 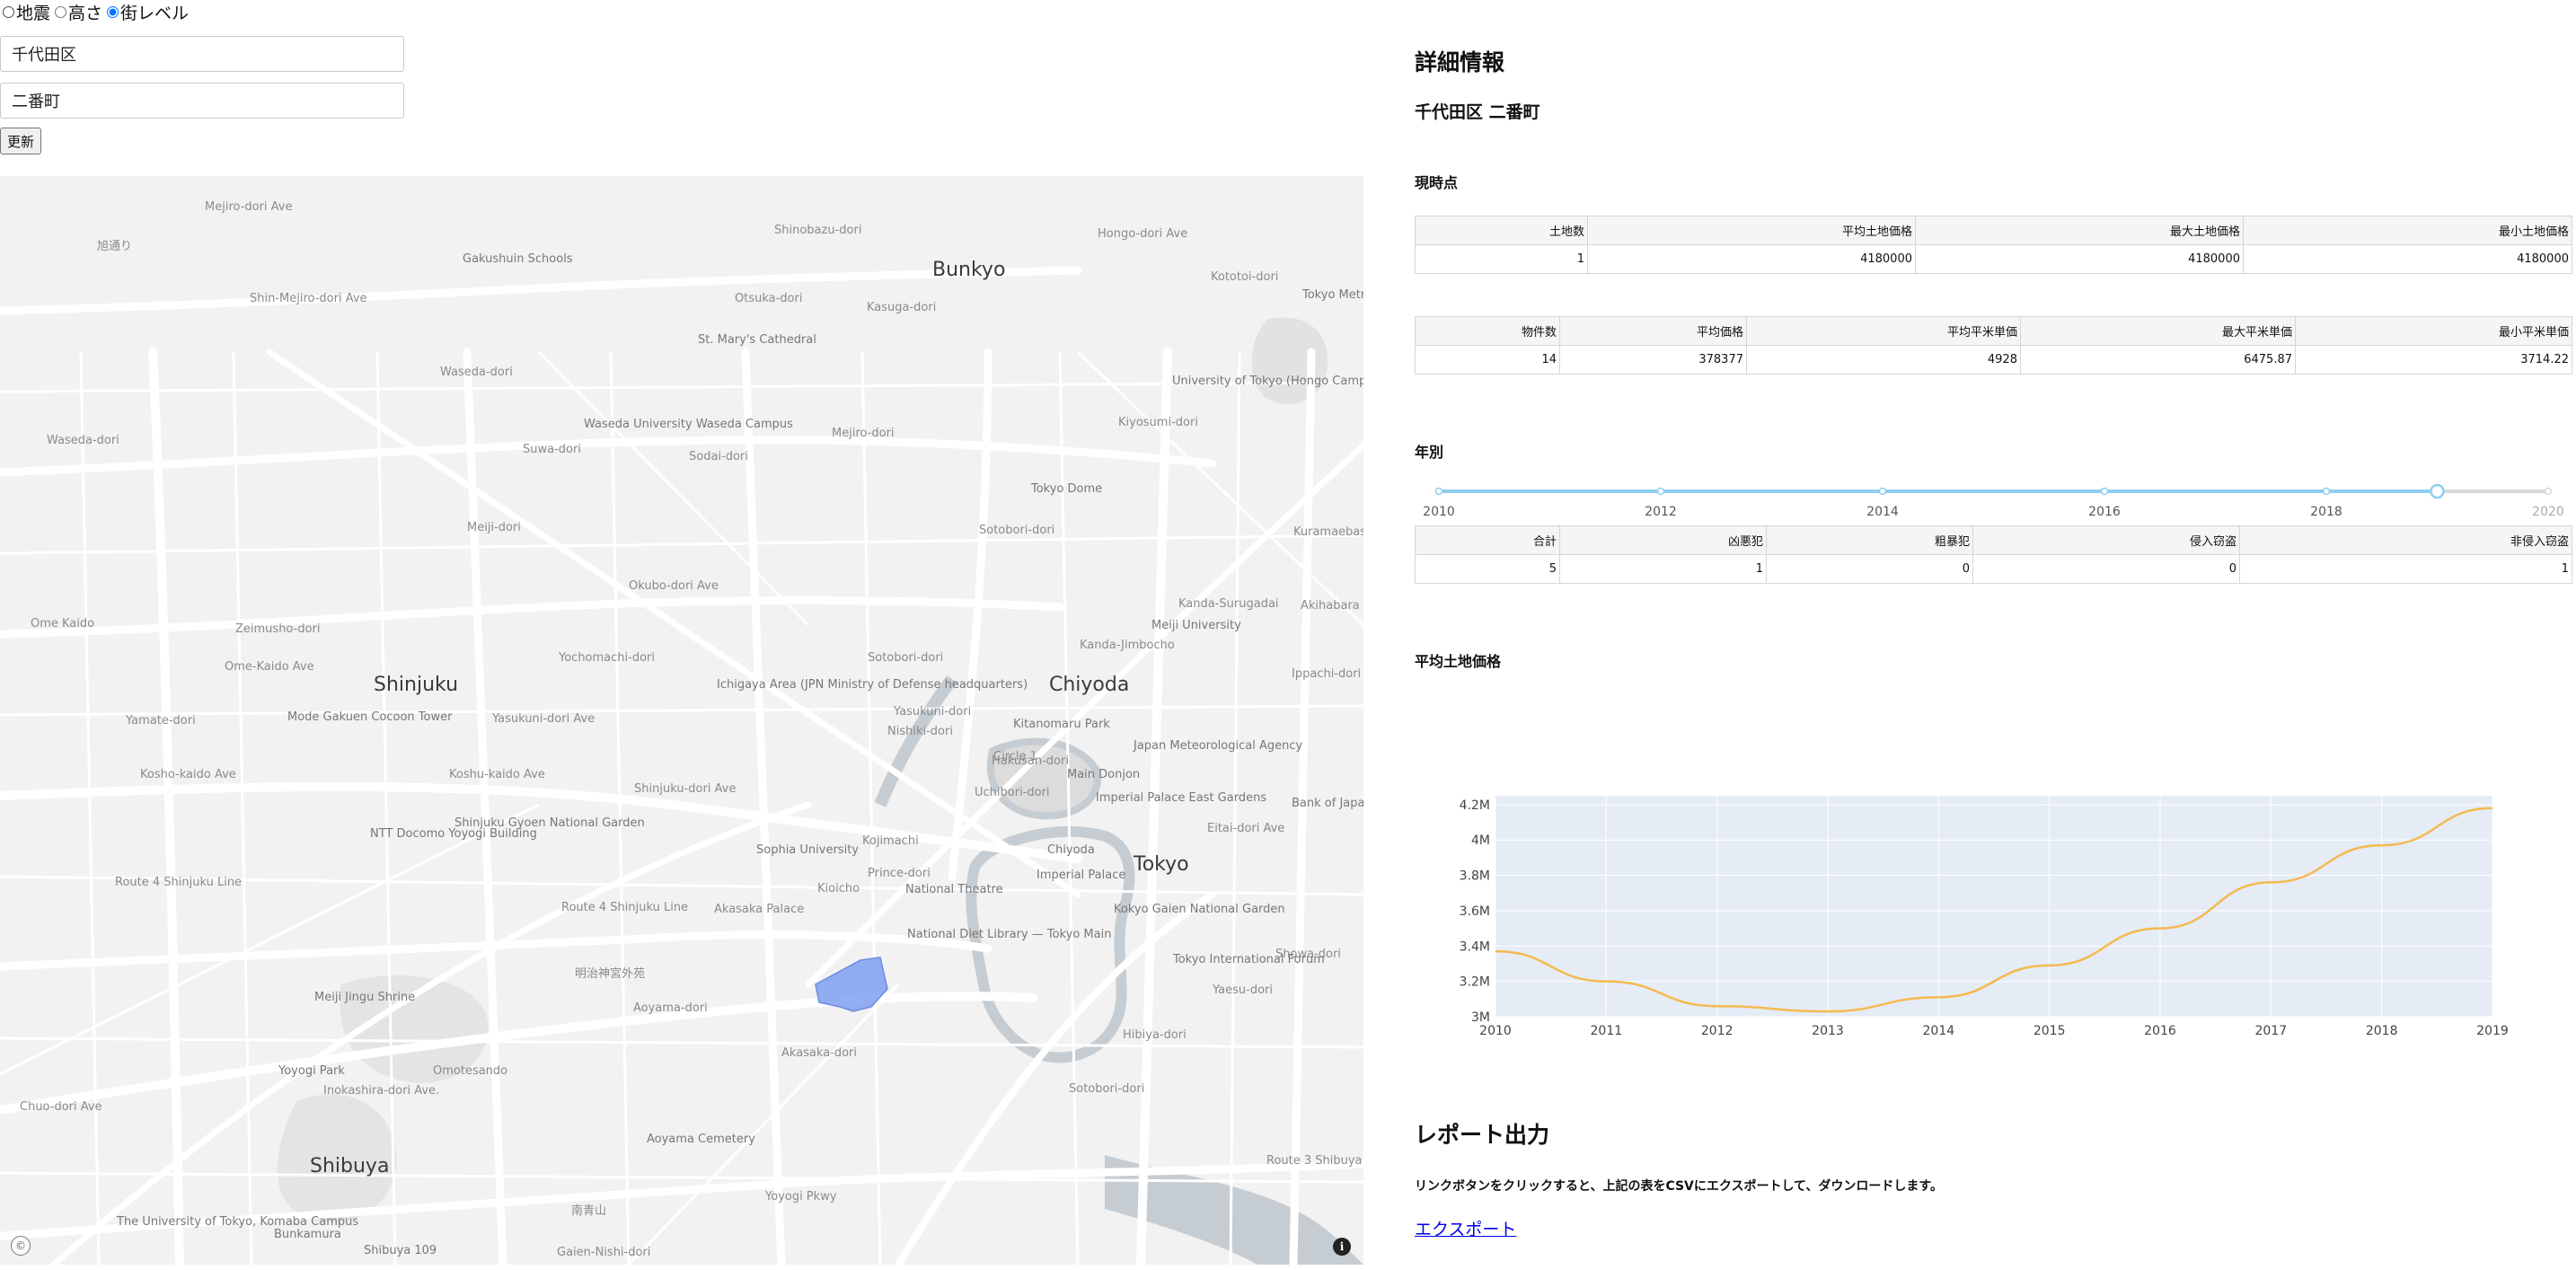 What do you see at coordinates (416, 685) in the screenshot?
I see `map-label-shinjuku: Shinjuku` at bounding box center [416, 685].